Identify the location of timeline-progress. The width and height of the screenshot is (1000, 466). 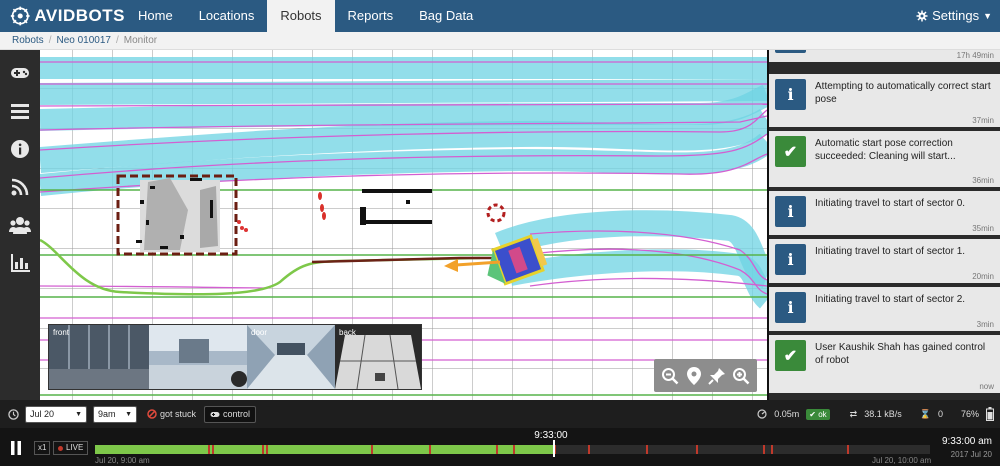
(325, 449).